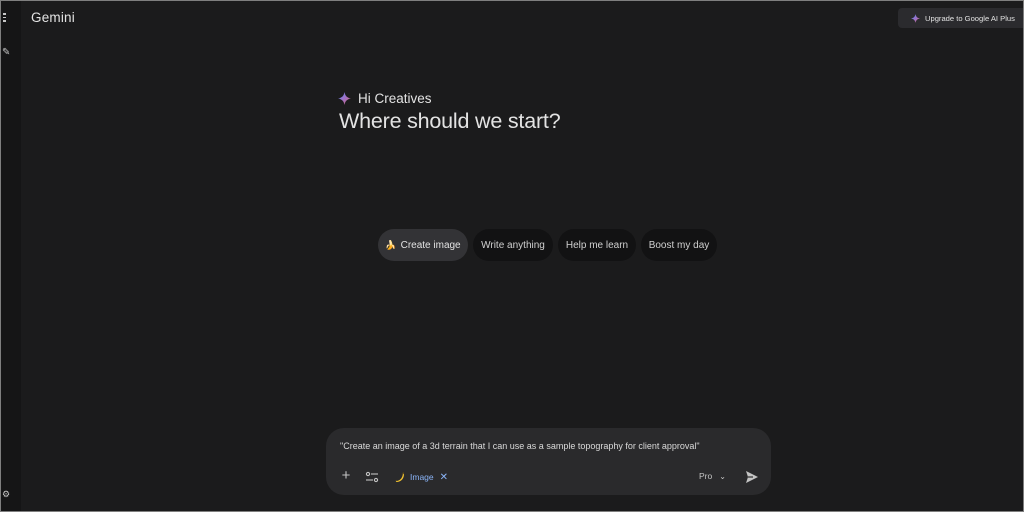 The width and height of the screenshot is (1024, 512). I want to click on settings-icon: ⚙, so click(6, 494).